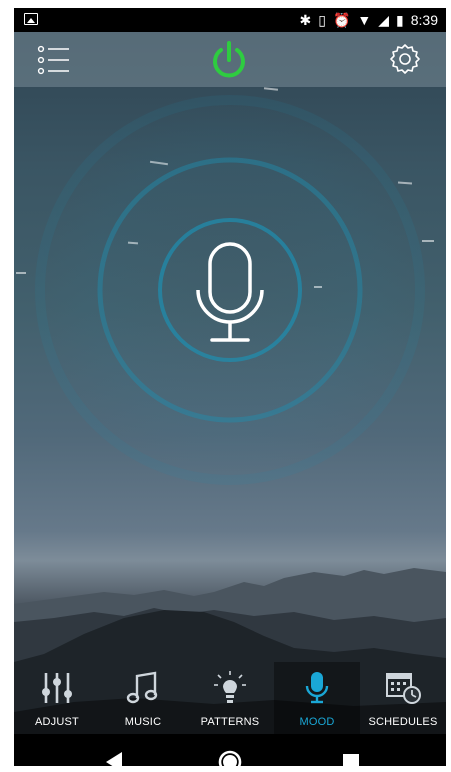 The image size is (451, 772). What do you see at coordinates (424, 20) in the screenshot?
I see `status-time: 8:39` at bounding box center [424, 20].